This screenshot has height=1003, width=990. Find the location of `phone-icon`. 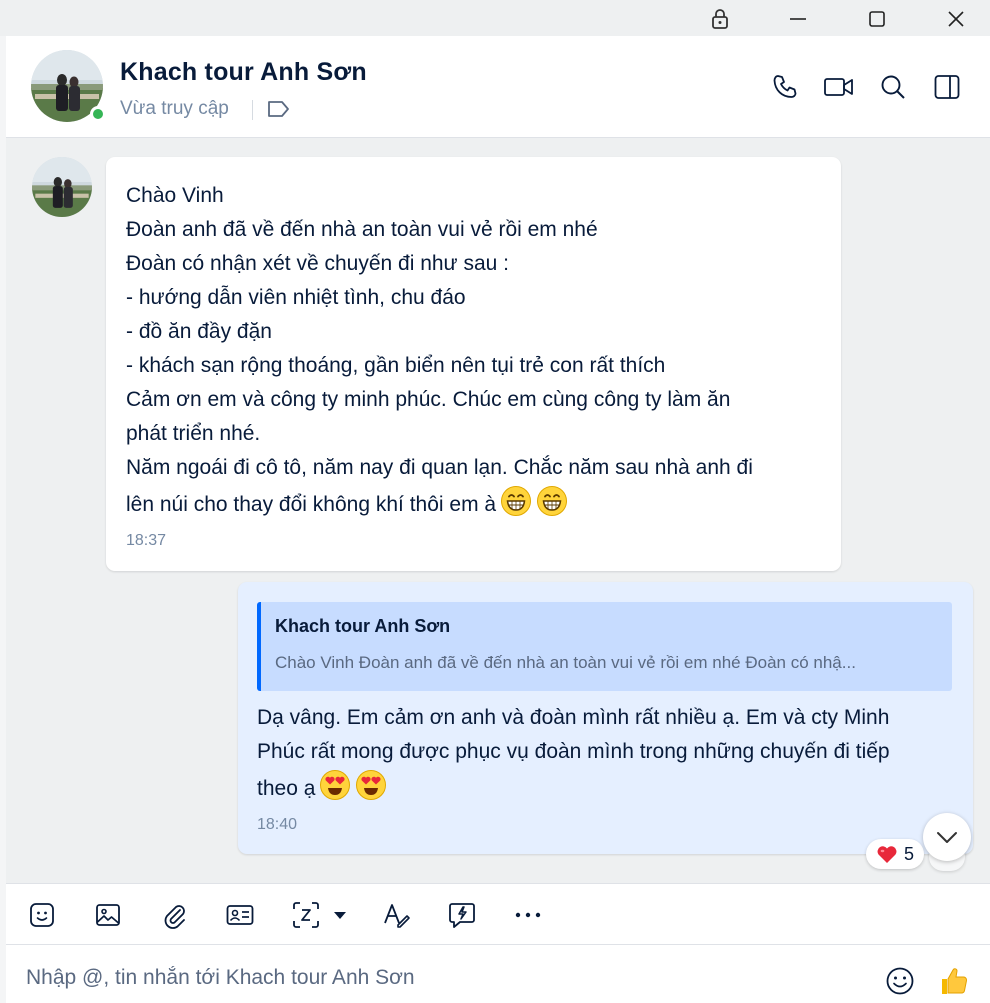

phone-icon is located at coordinates (785, 87).